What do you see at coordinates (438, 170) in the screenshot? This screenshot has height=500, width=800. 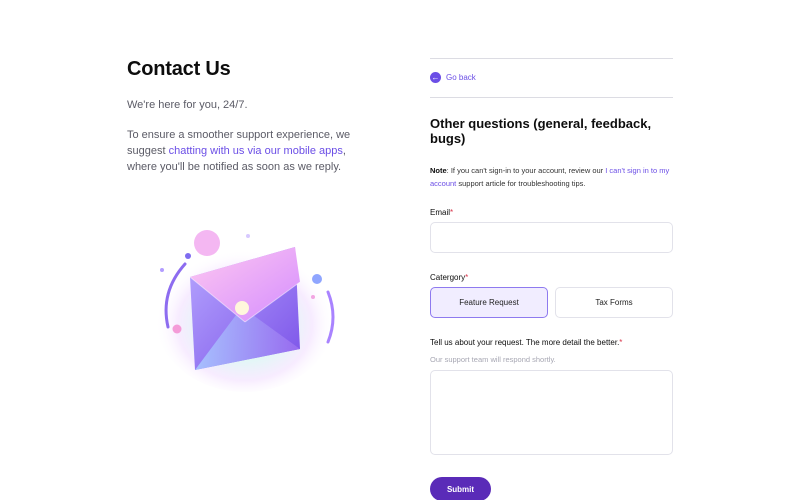 I see `note-label: Note` at bounding box center [438, 170].